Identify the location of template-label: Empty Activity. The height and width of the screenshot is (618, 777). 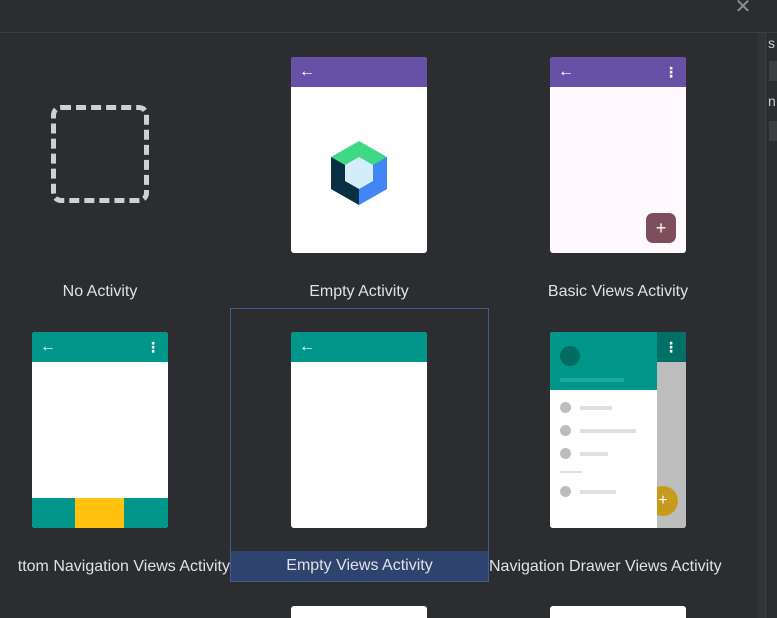
(359, 291).